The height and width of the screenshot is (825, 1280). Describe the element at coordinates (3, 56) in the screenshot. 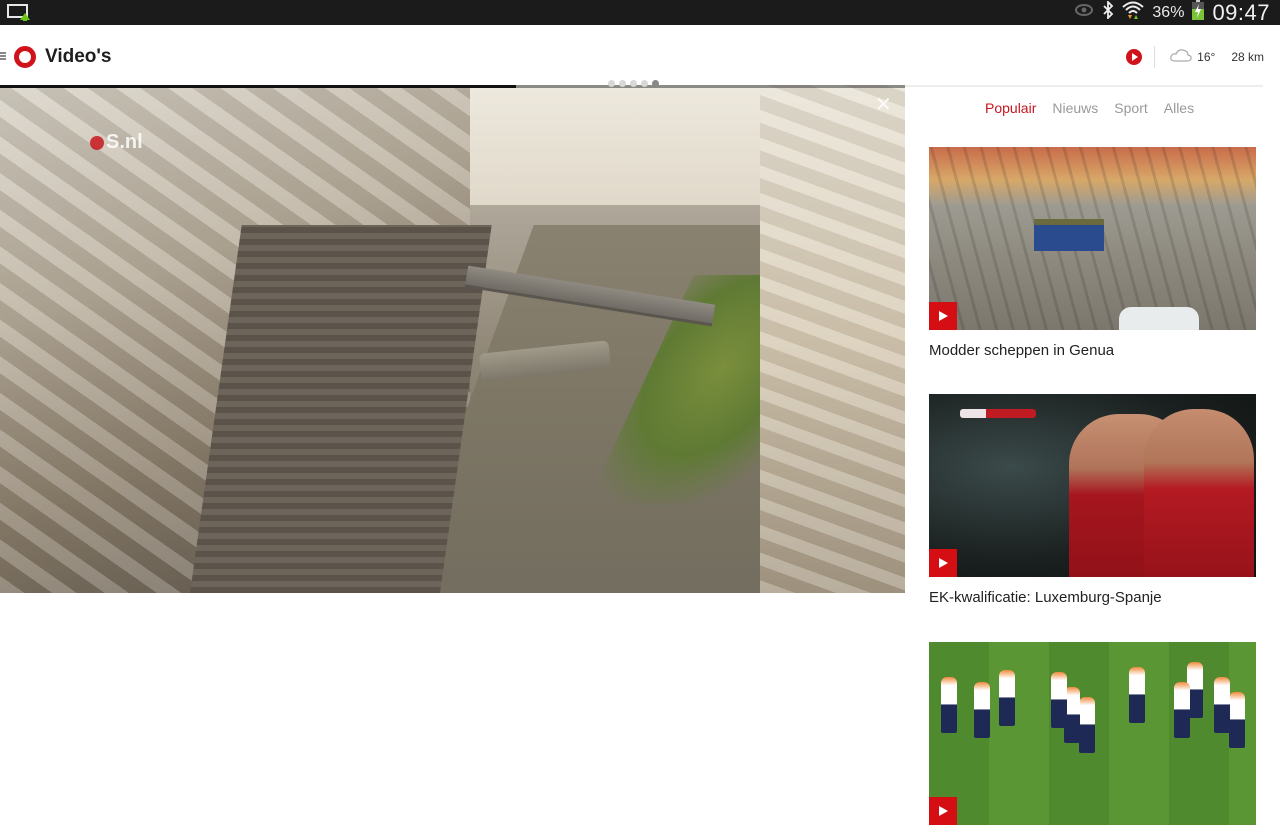

I see `menu-handle-icon` at that location.